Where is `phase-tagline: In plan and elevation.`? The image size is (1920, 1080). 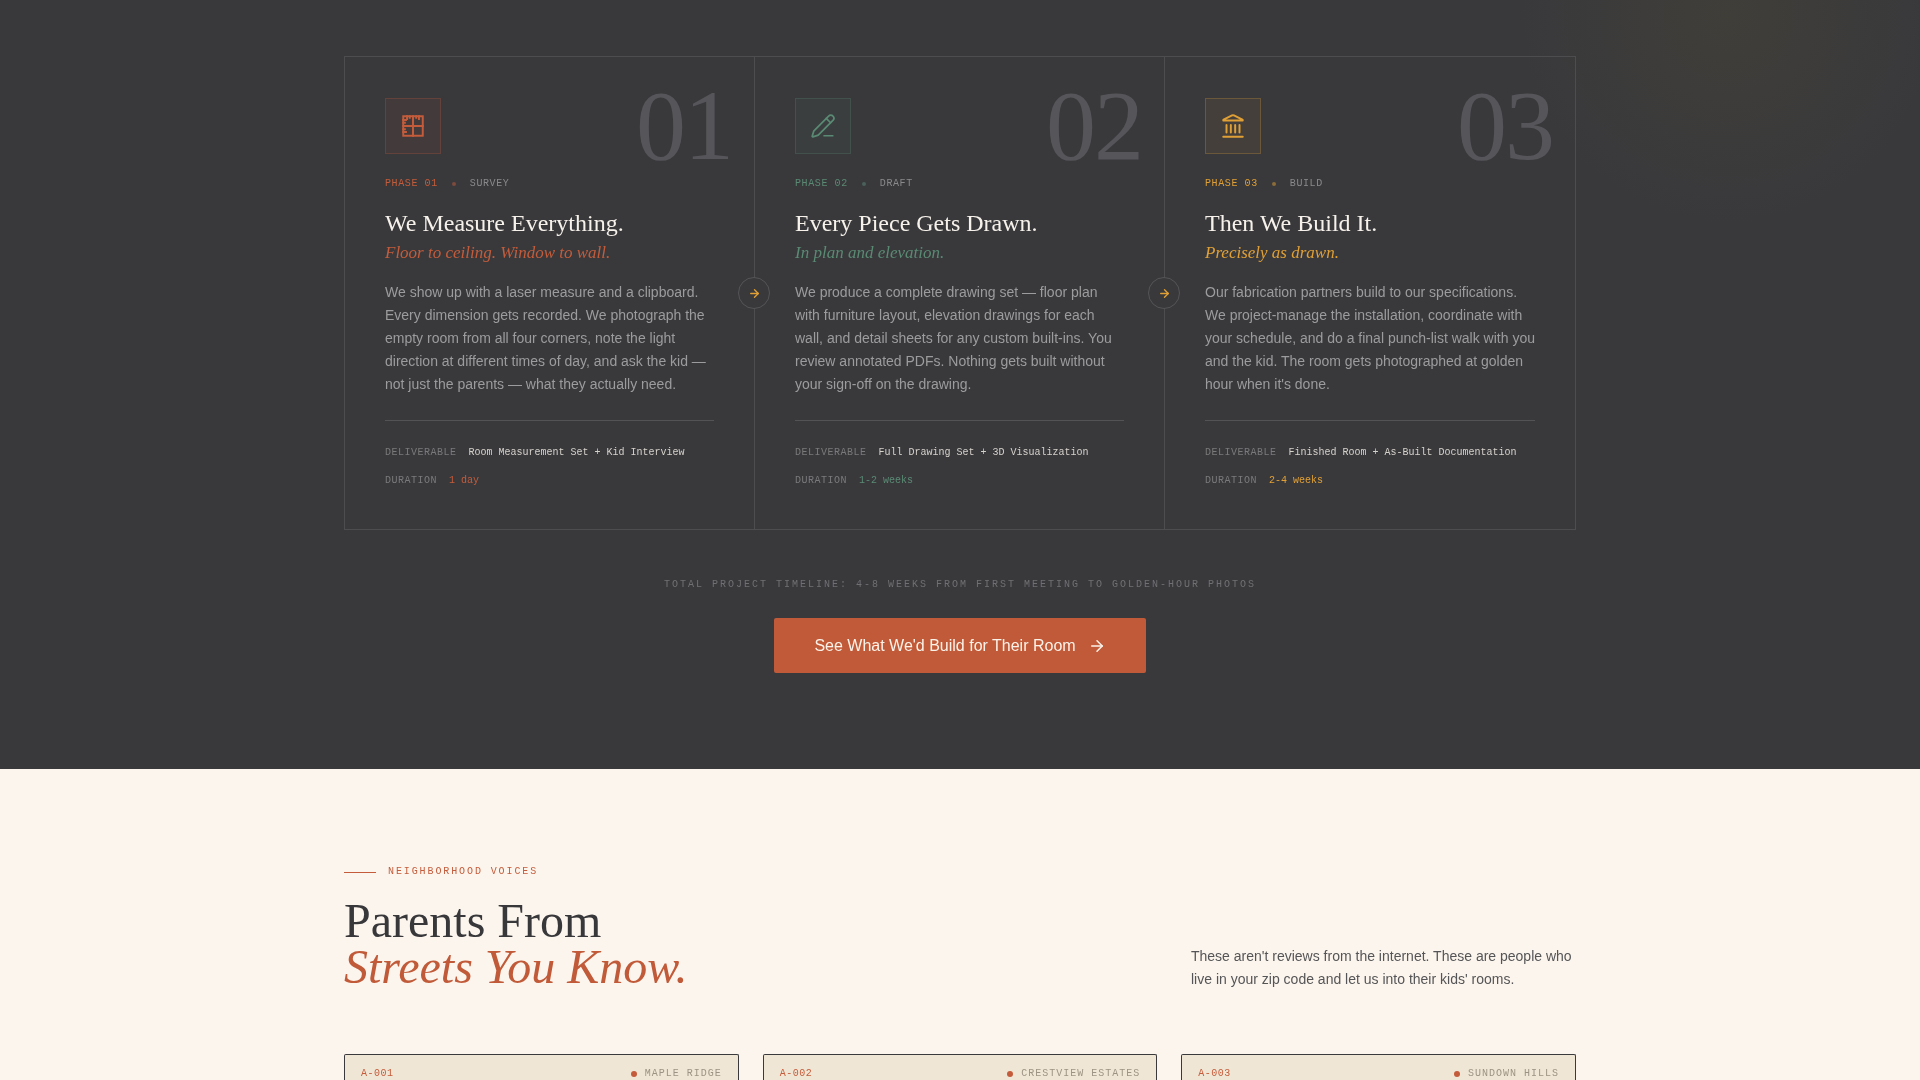 phase-tagline: In plan and elevation. is located at coordinates (870, 253).